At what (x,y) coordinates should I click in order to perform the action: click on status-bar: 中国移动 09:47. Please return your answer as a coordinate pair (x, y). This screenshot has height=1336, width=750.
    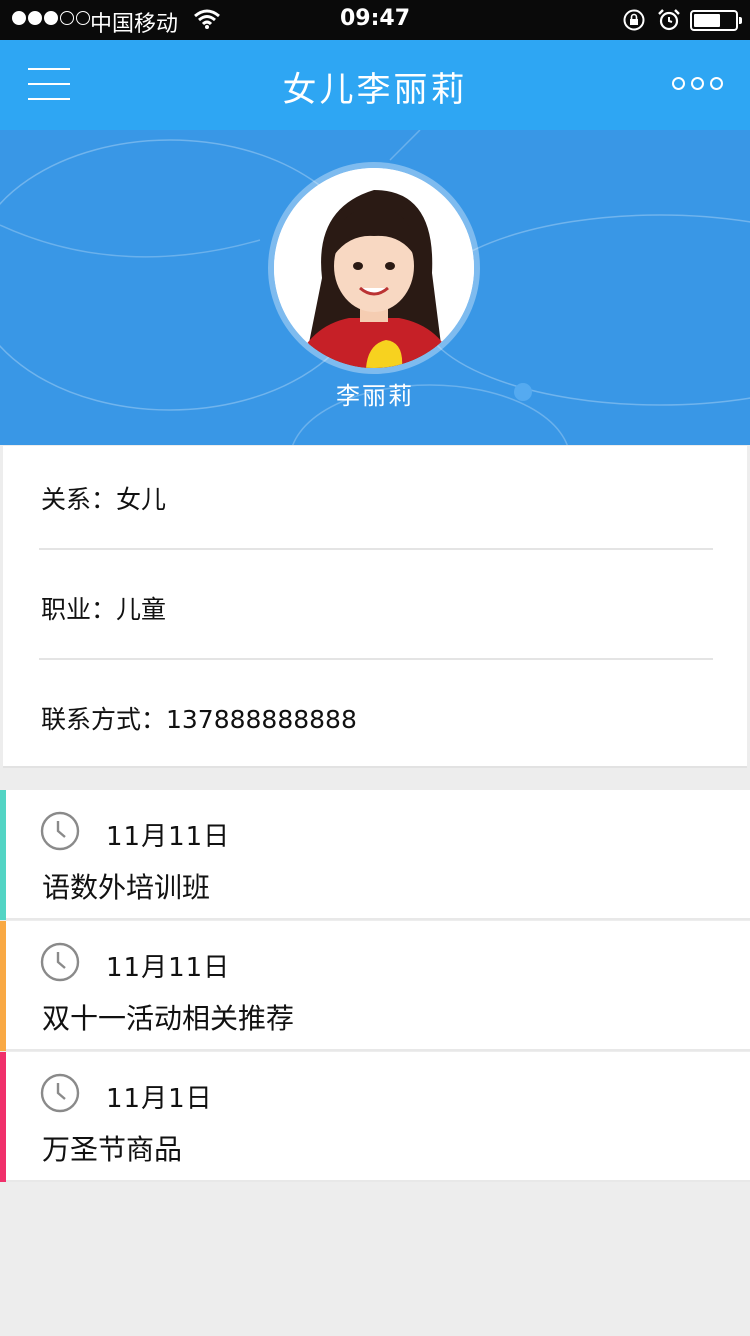
    Looking at the image, I should click on (375, 20).